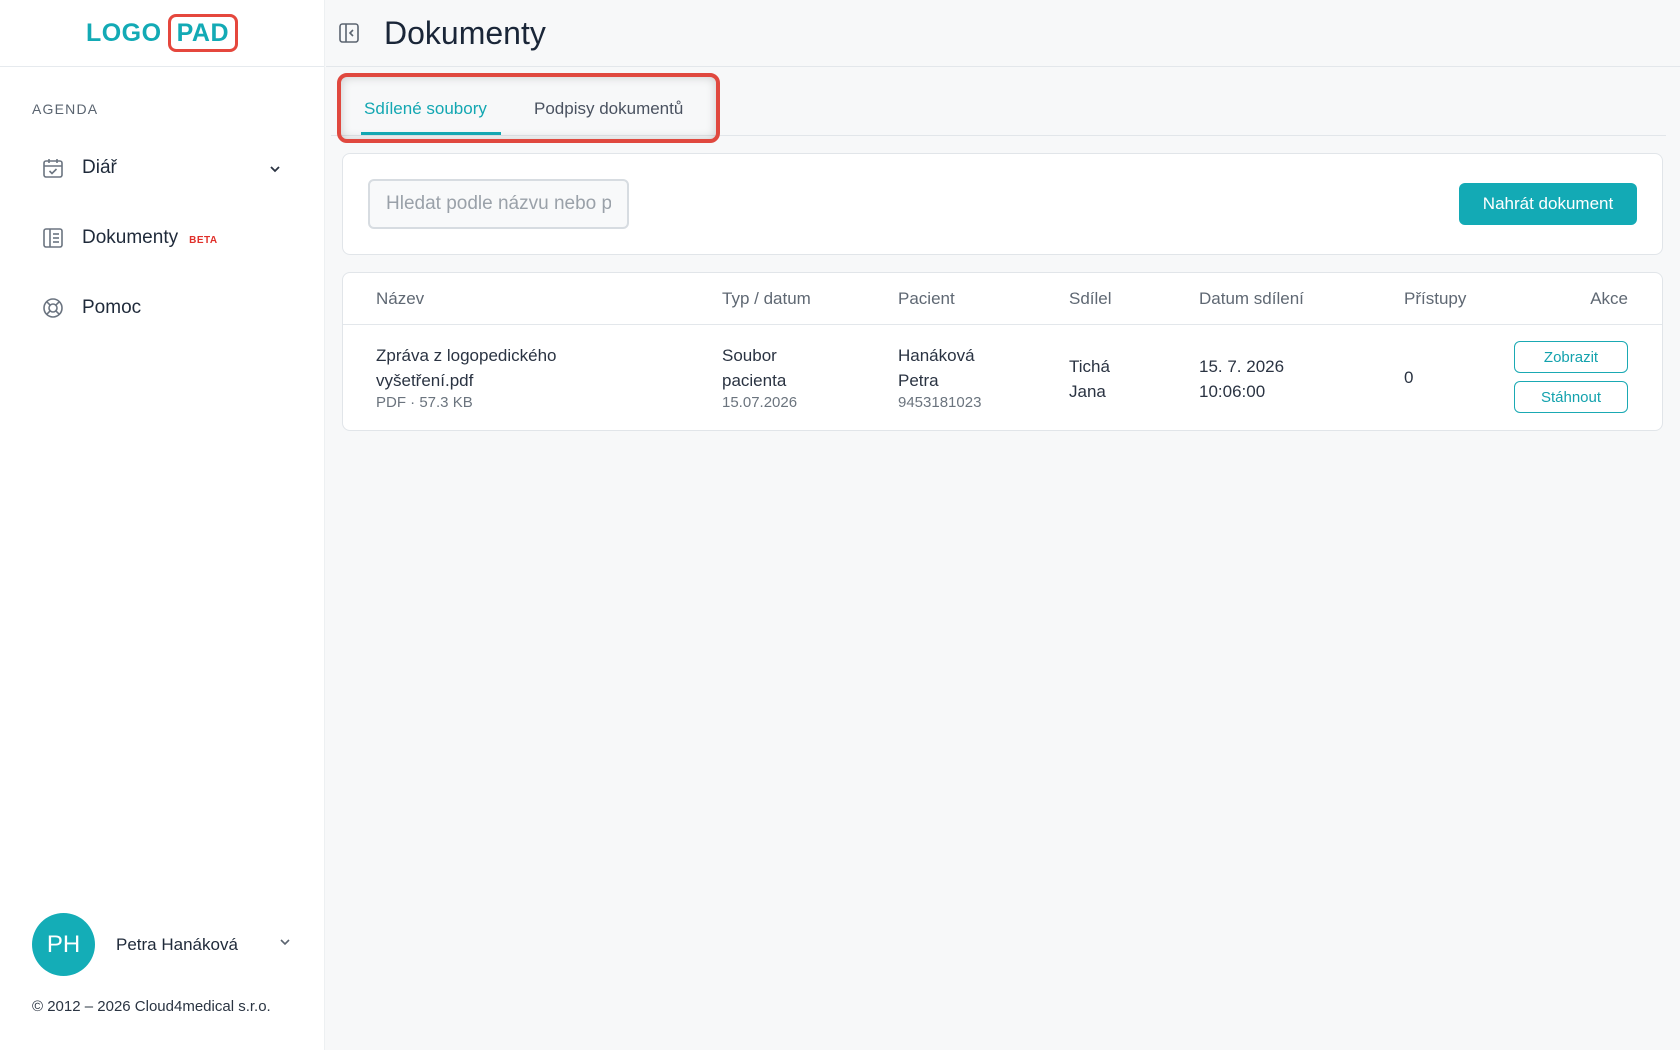 The width and height of the screenshot is (1680, 1050). Describe the element at coordinates (53, 308) in the screenshot. I see `lifebuoy-icon` at that location.